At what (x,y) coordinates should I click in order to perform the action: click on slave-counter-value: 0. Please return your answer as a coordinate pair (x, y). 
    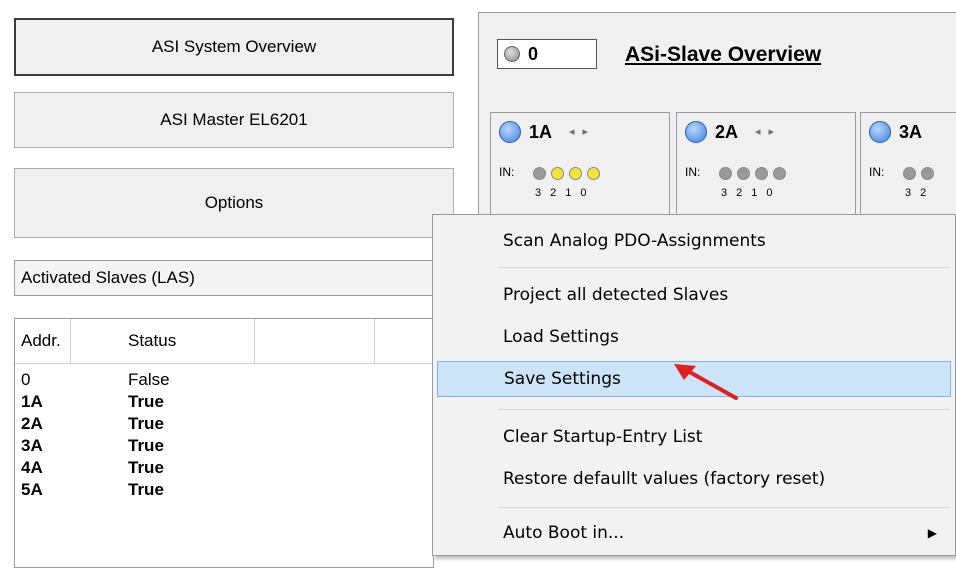
    Looking at the image, I should click on (533, 53).